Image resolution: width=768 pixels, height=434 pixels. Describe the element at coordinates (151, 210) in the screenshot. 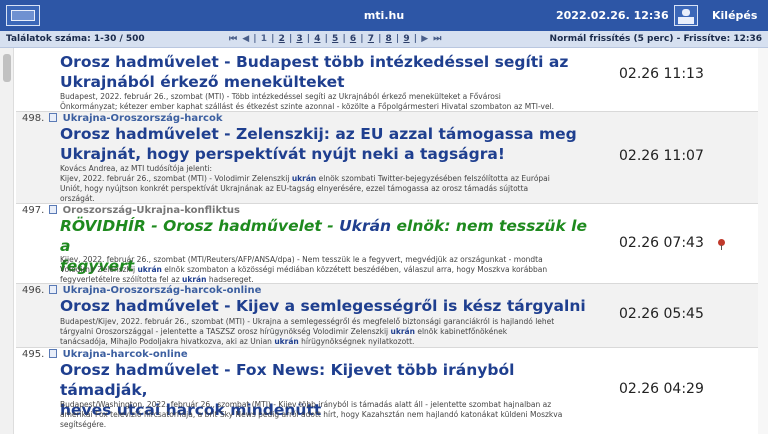

I see `news-tag: Oroszország-Ukrajna-konfliktus` at that location.